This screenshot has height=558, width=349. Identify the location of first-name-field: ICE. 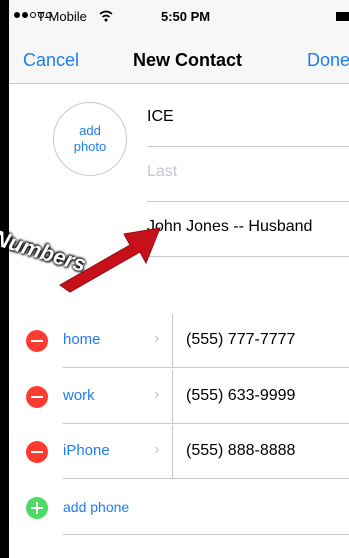
(160, 117).